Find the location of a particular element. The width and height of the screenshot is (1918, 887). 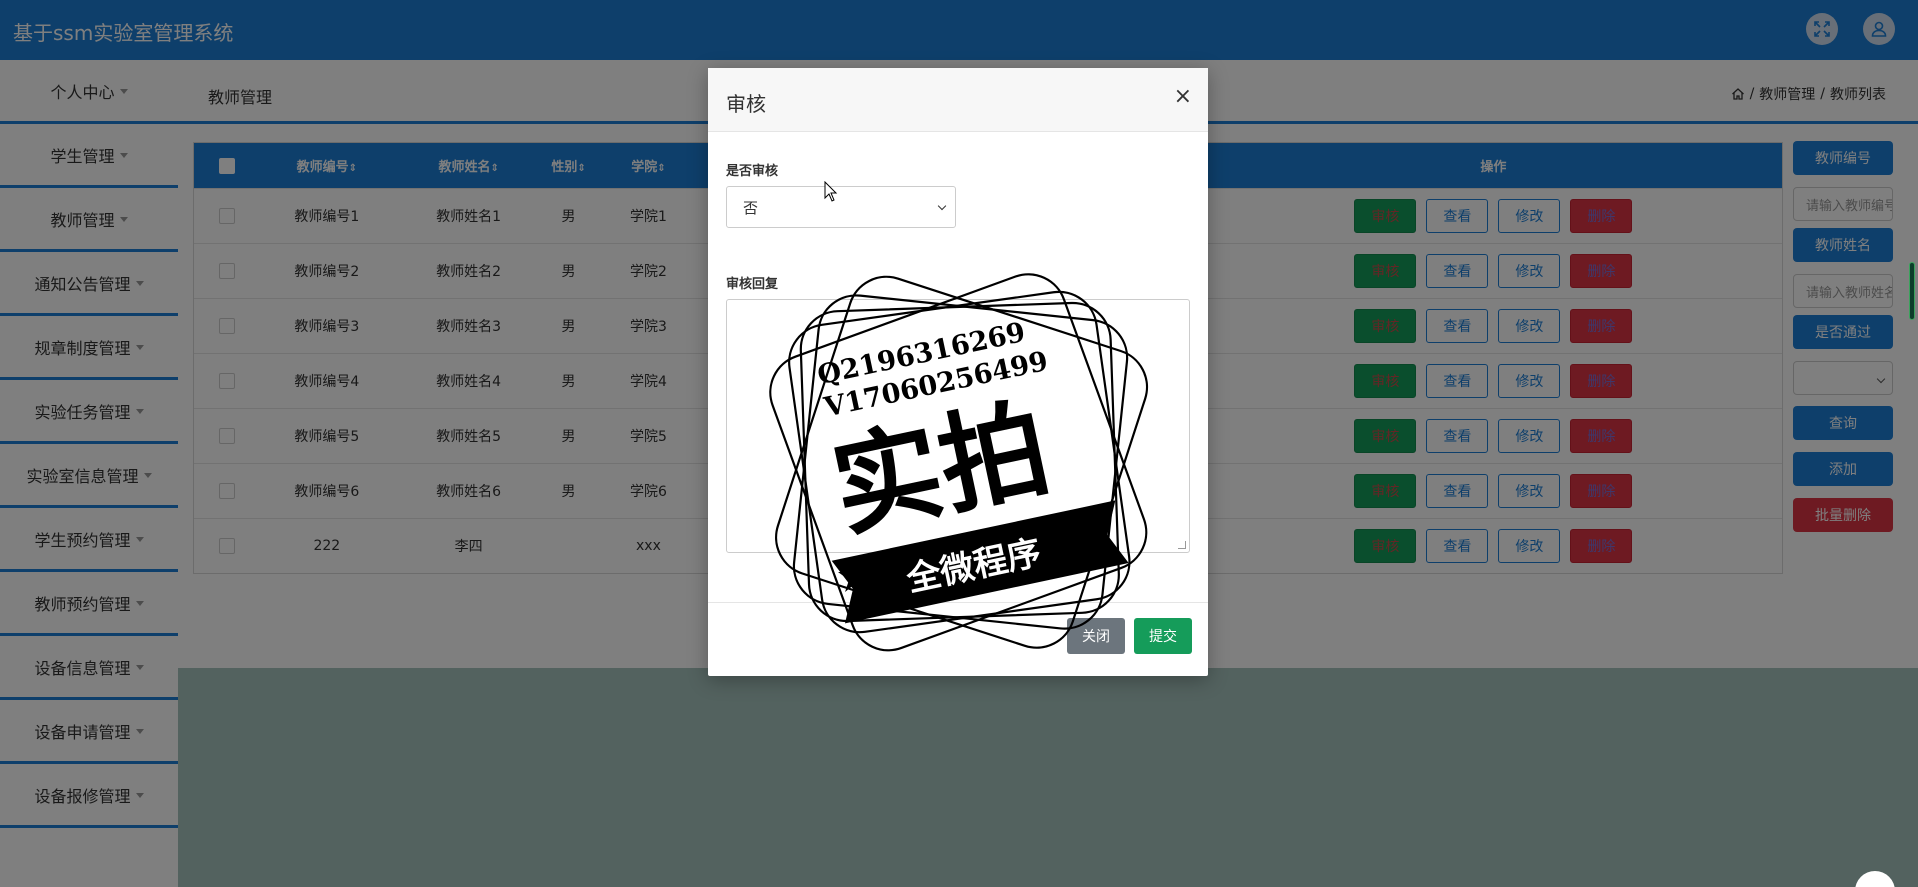

dialog-header: 审核 × is located at coordinates (958, 100).